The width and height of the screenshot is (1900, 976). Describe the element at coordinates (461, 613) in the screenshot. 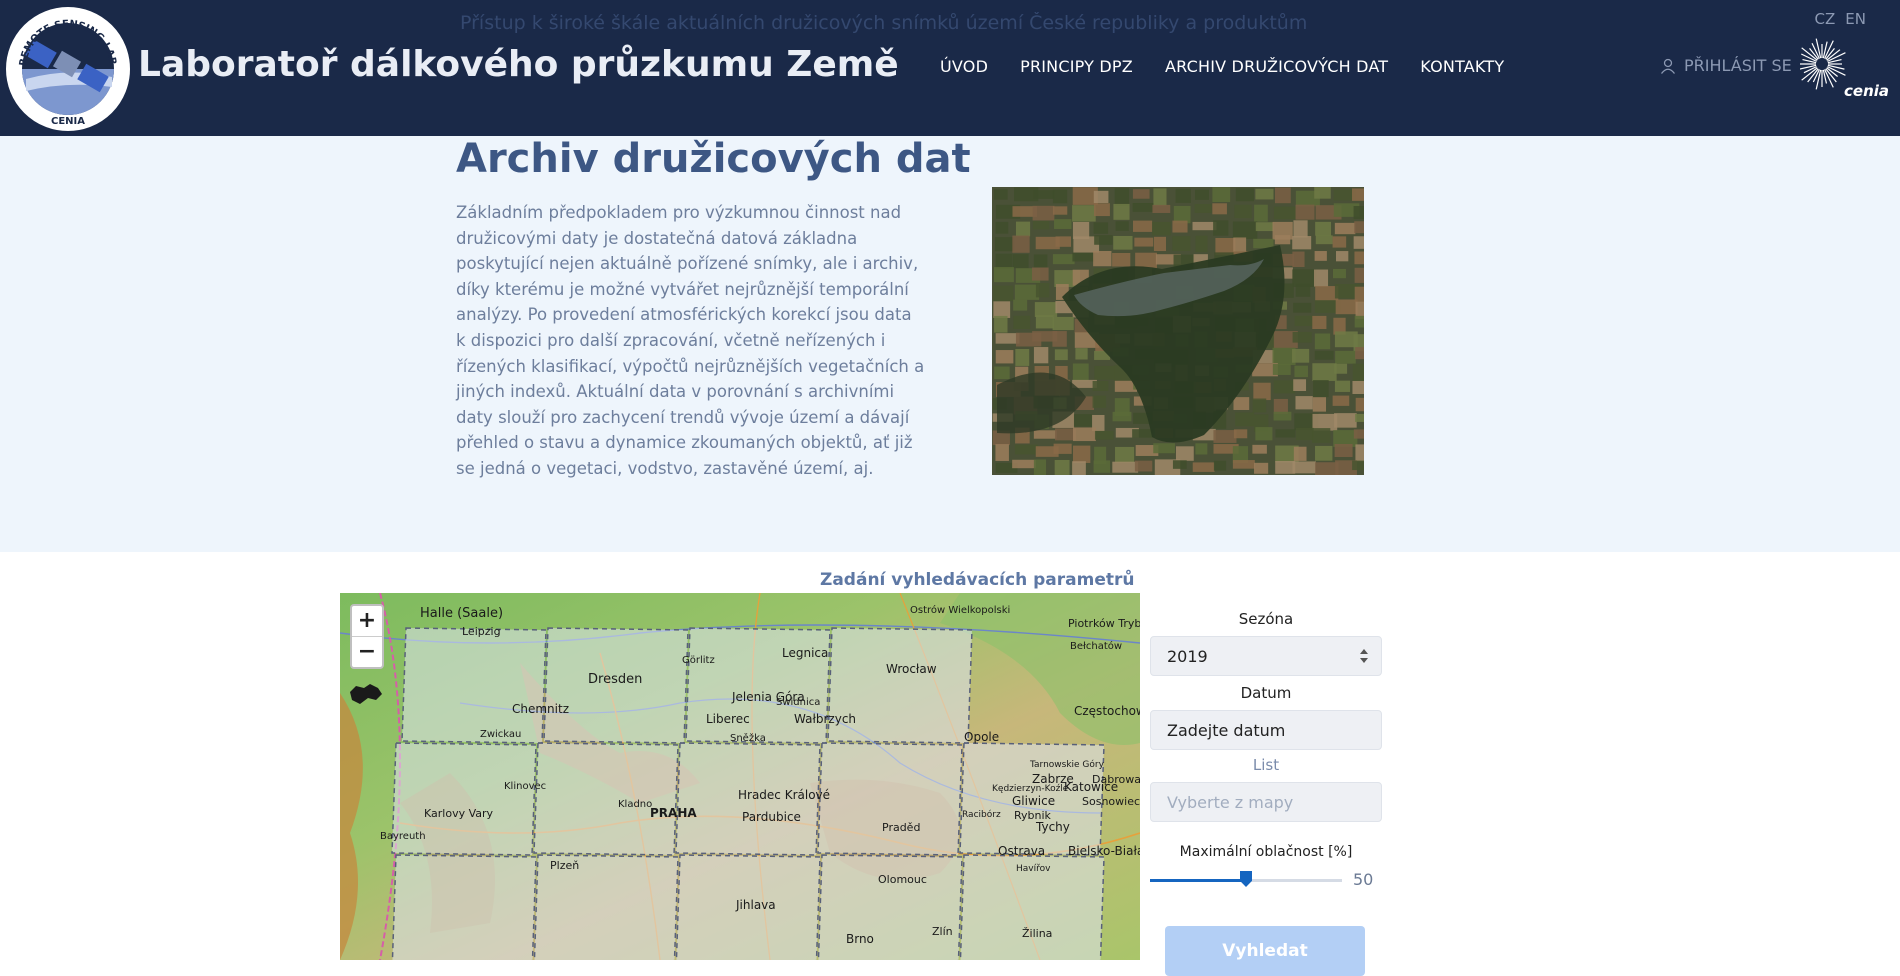

I see `map-label: Halle (Saale)` at that location.